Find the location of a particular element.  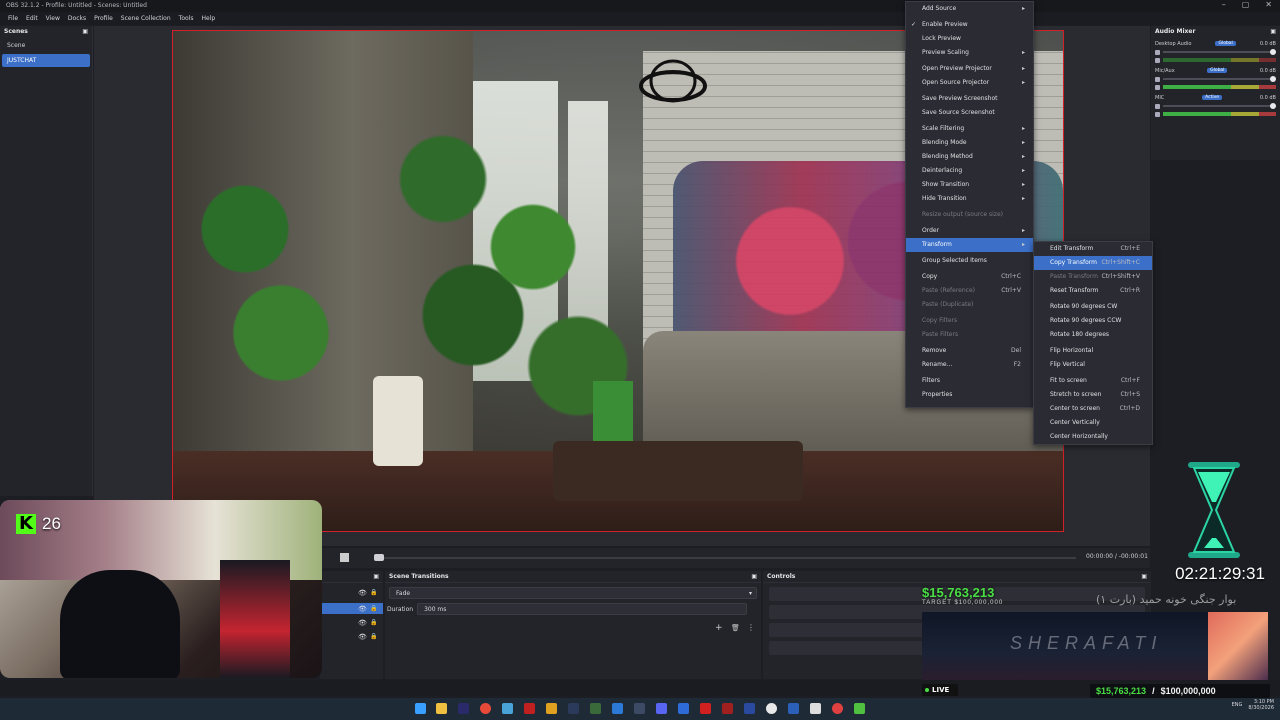

menu-item-filters: Filters is located at coordinates (969, 381).